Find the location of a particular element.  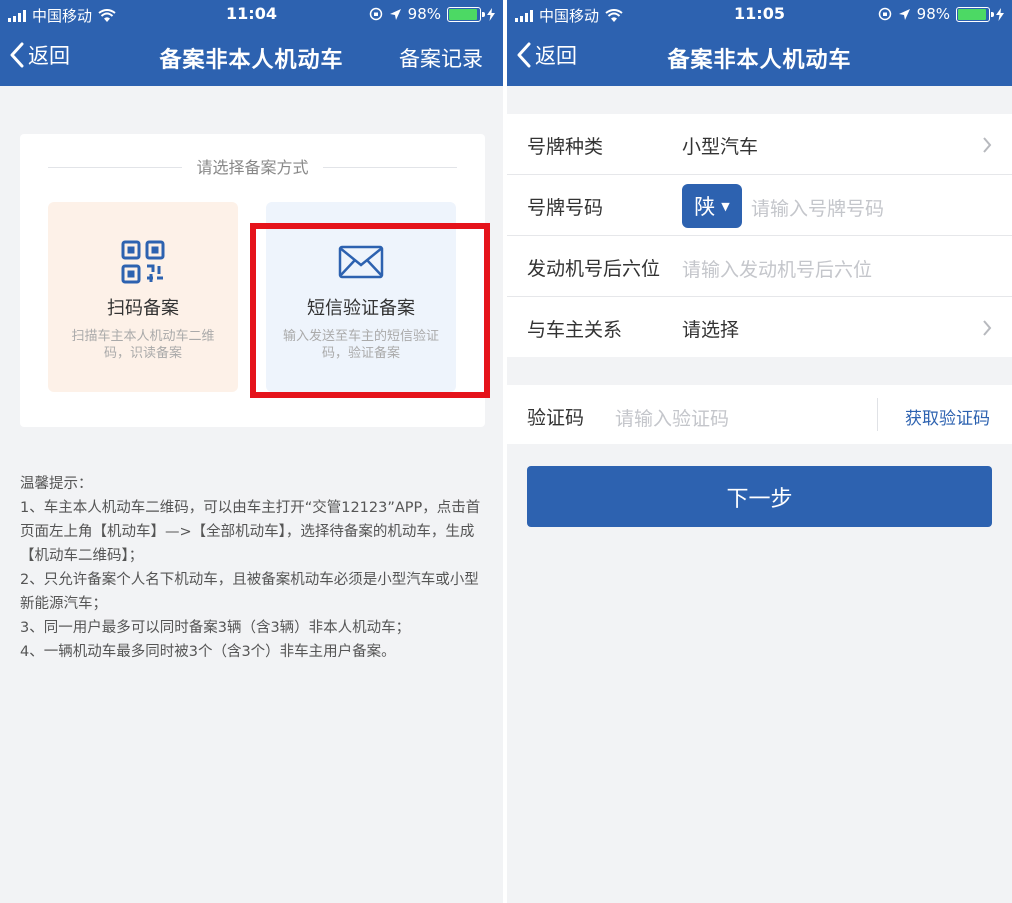

plate-number-row: 号牌号码 陕 ▼ 请输入号牌号码 is located at coordinates (759, 205).